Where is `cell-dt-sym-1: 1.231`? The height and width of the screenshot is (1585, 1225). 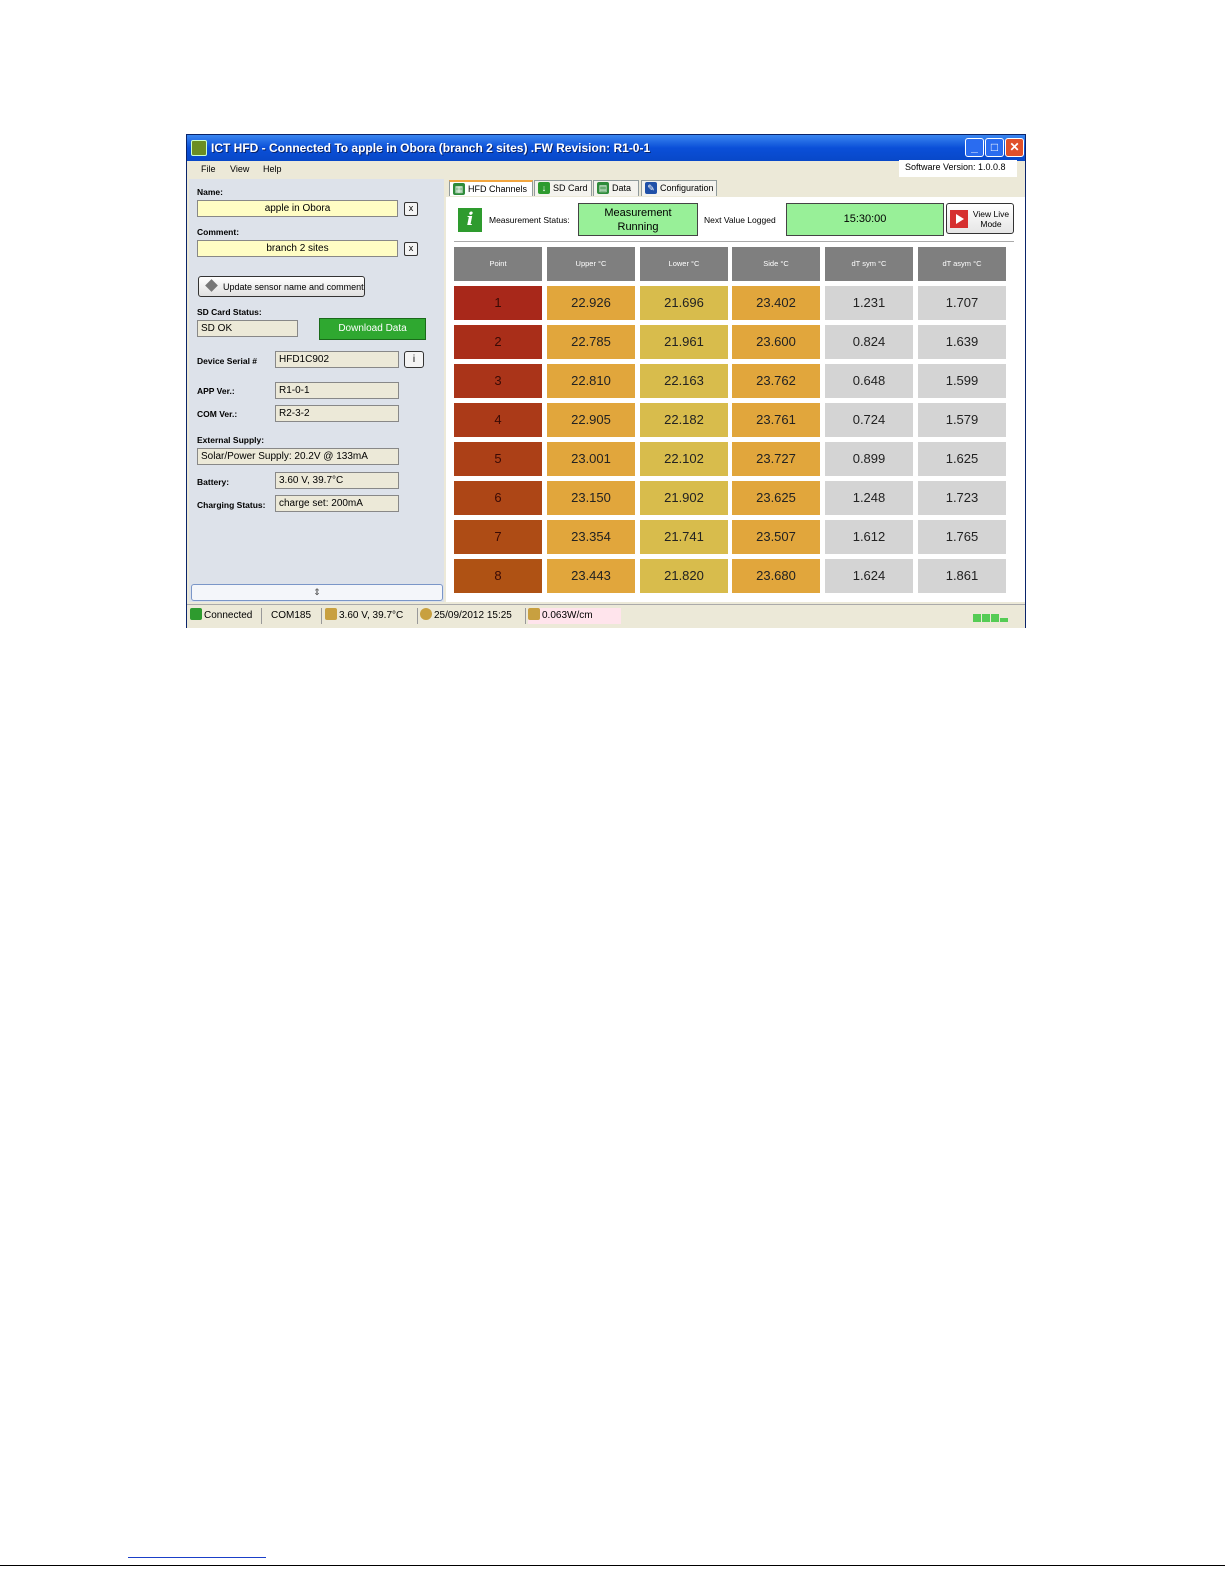
cell-dt-sym-1: 1.231 is located at coordinates (869, 303).